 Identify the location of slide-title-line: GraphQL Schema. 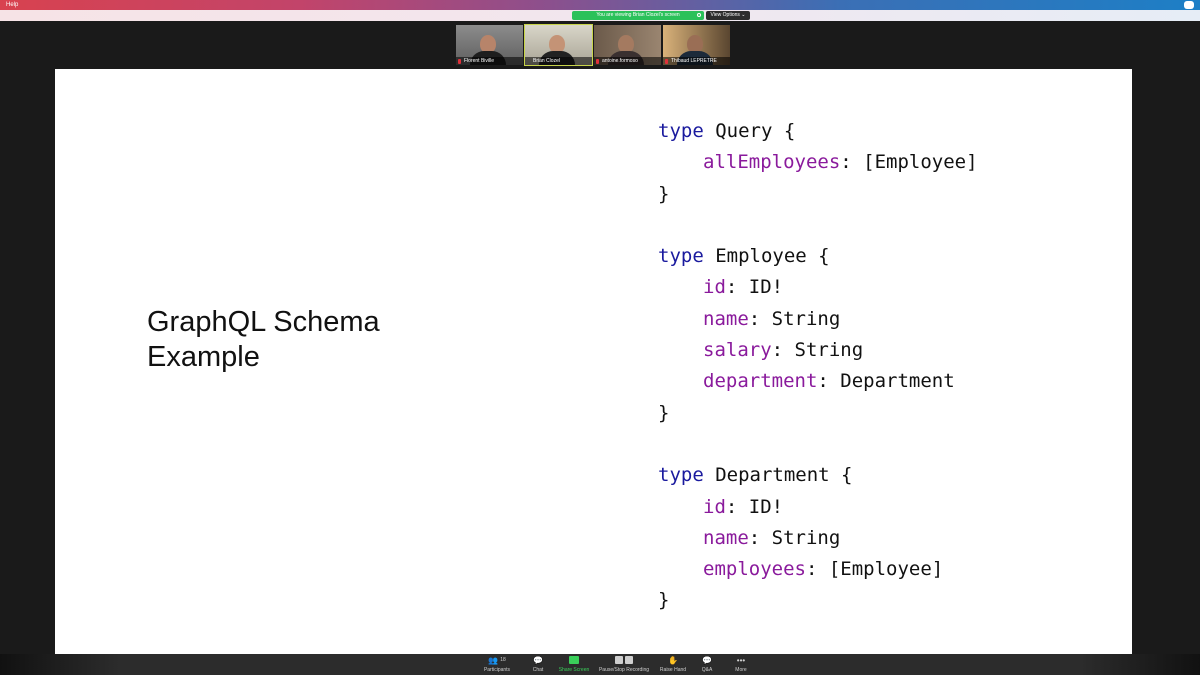
(263, 322).